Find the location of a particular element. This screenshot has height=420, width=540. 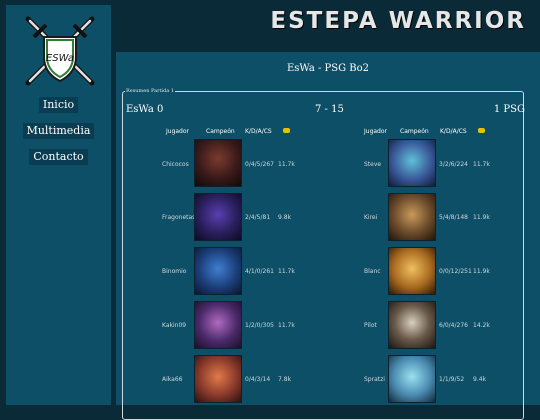

player-name: Steve is located at coordinates (373, 164).